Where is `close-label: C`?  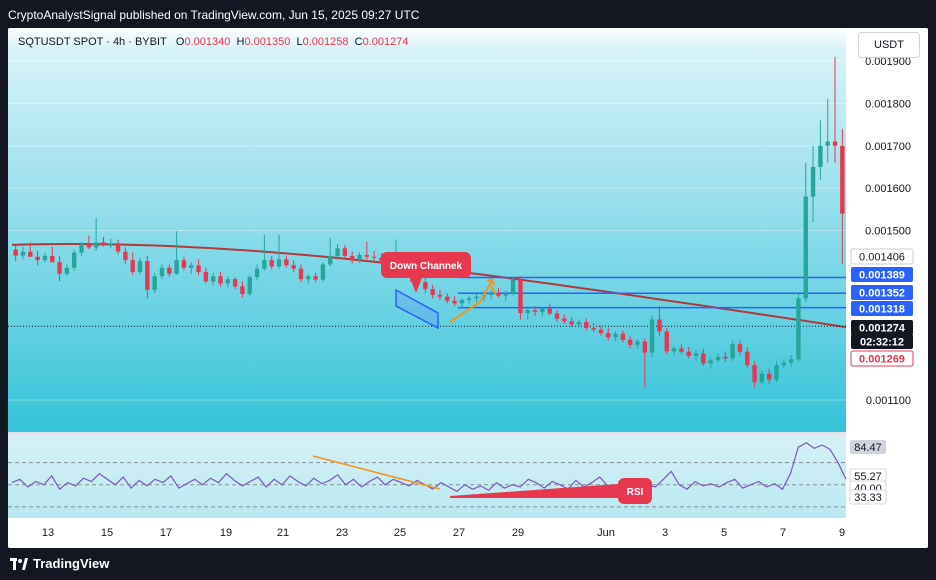
close-label: C is located at coordinates (358, 42).